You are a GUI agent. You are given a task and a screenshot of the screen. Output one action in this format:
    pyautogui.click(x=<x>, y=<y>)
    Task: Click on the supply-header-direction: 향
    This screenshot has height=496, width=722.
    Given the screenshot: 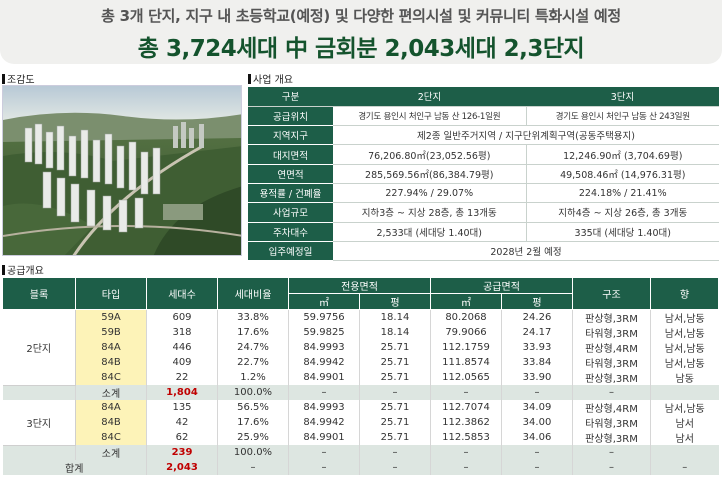 What is the action you would take?
    pyautogui.click(x=684, y=293)
    